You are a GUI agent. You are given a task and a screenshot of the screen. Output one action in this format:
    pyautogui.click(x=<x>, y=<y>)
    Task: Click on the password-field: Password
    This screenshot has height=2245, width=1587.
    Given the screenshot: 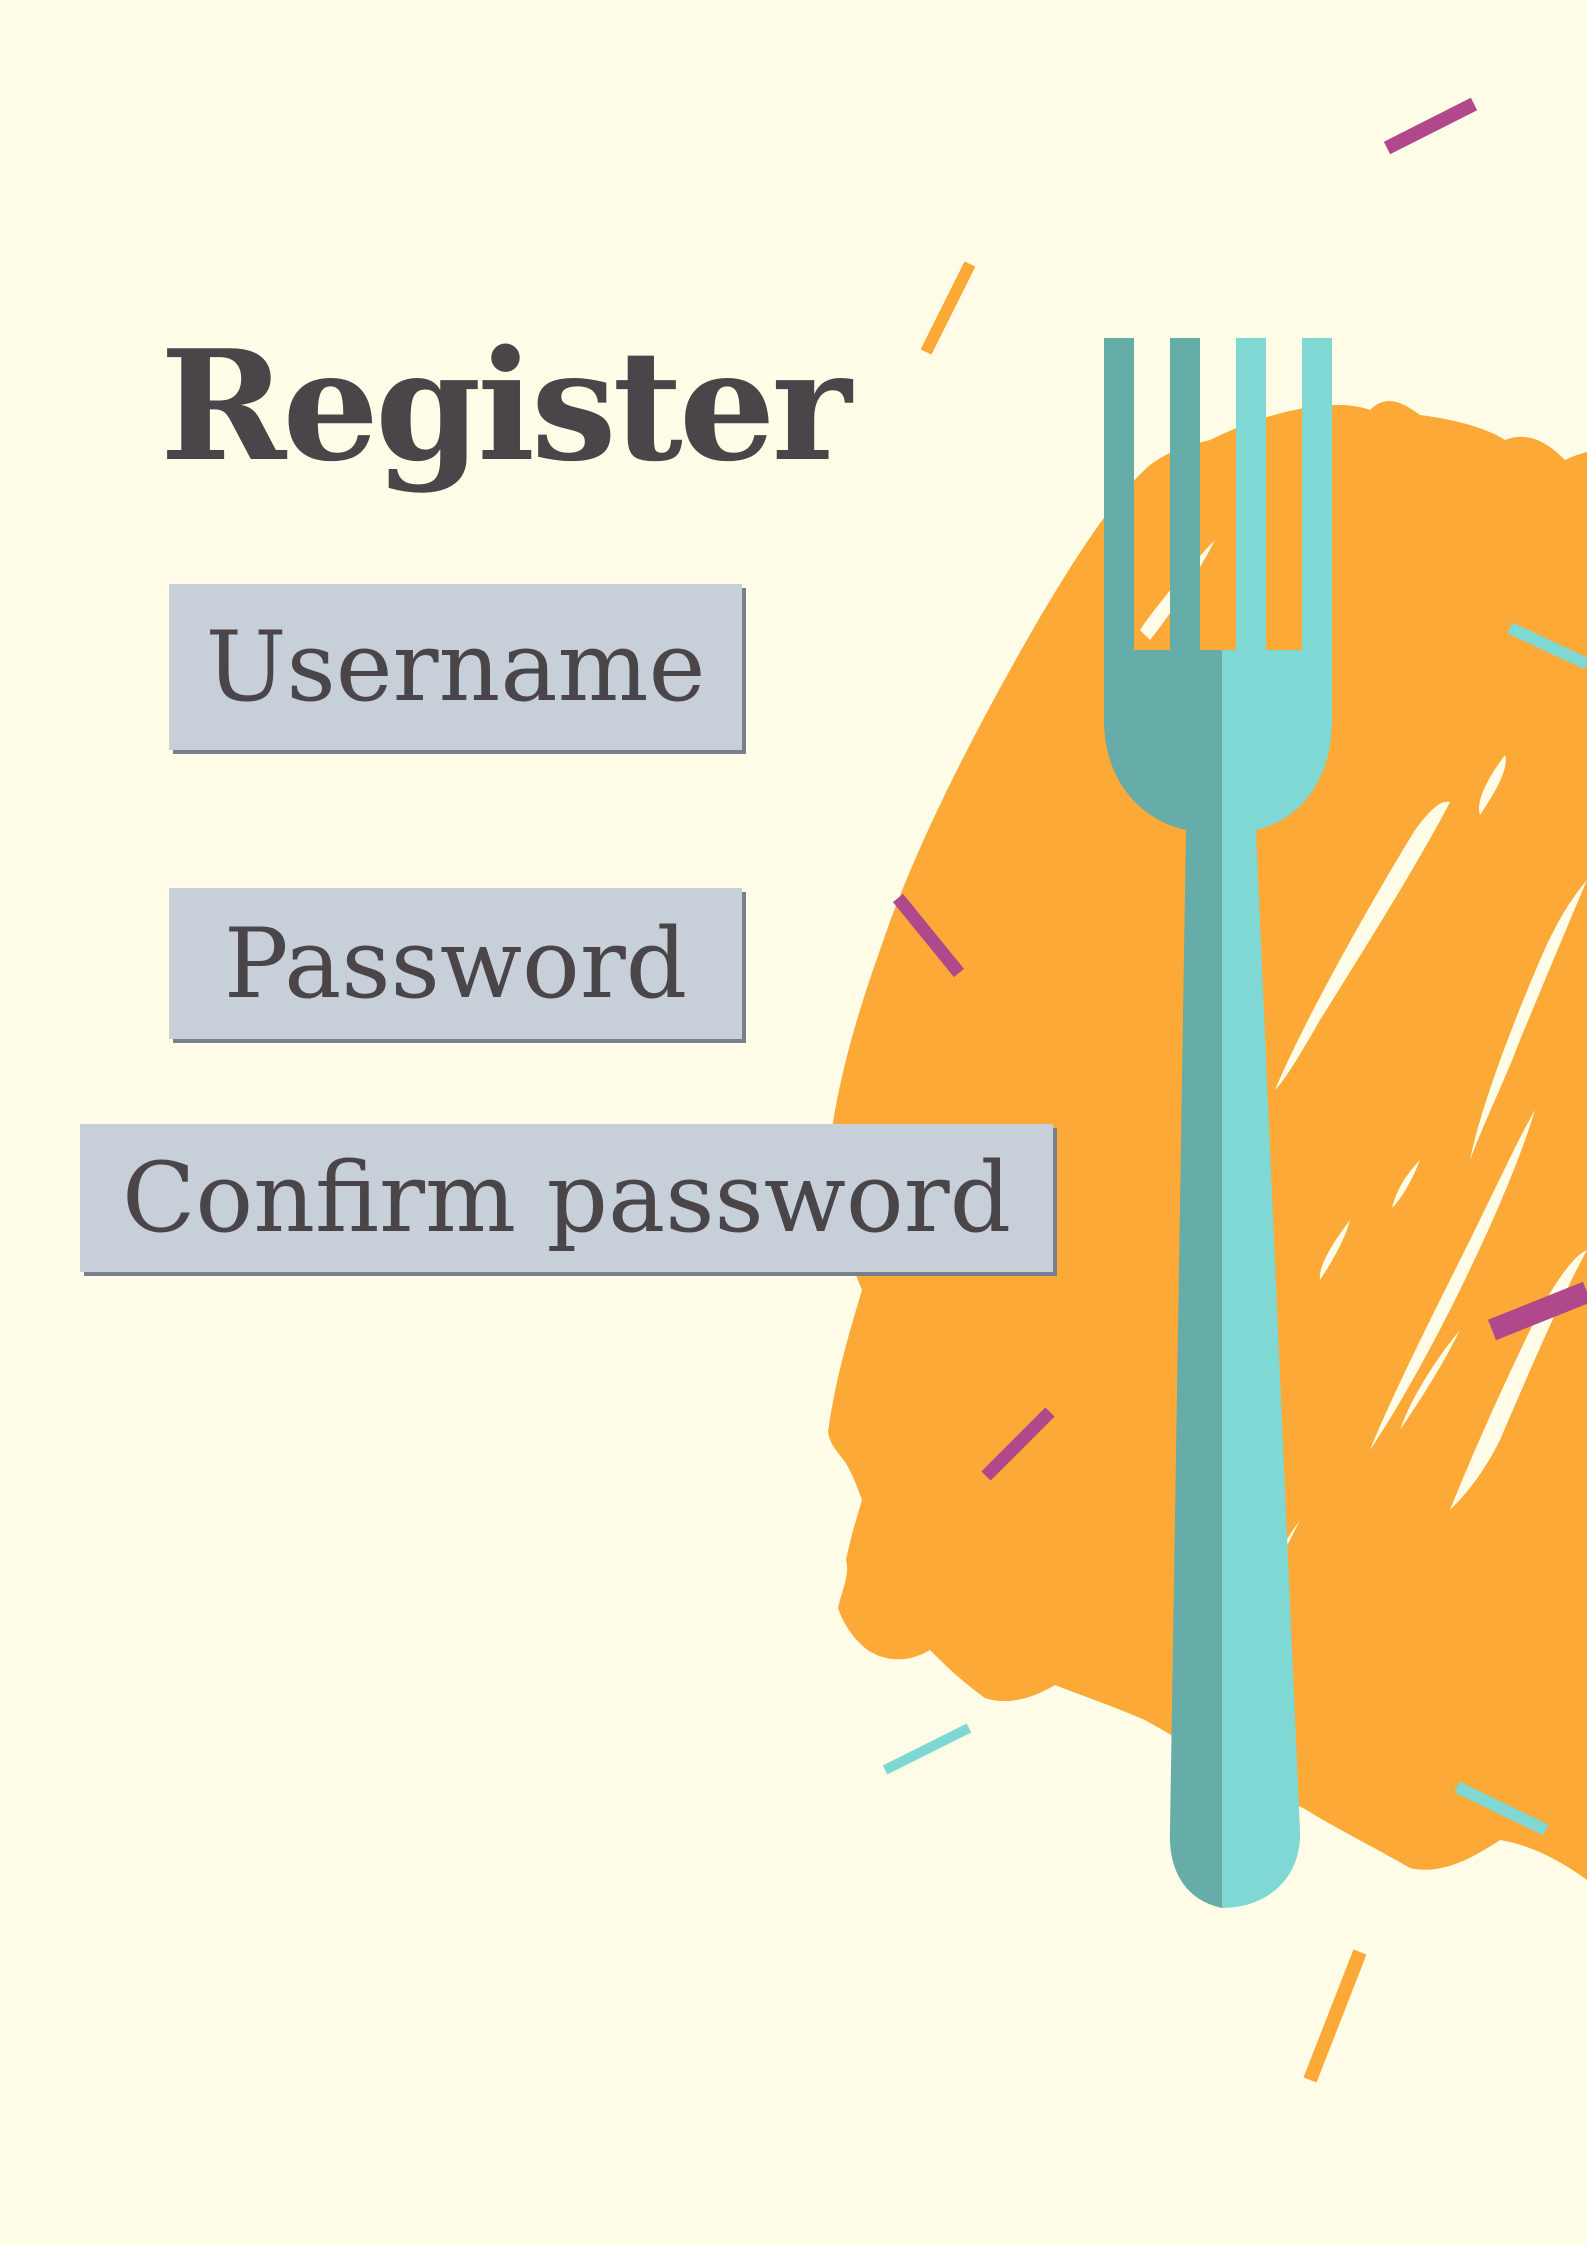 What is the action you would take?
    pyautogui.click(x=455, y=963)
    